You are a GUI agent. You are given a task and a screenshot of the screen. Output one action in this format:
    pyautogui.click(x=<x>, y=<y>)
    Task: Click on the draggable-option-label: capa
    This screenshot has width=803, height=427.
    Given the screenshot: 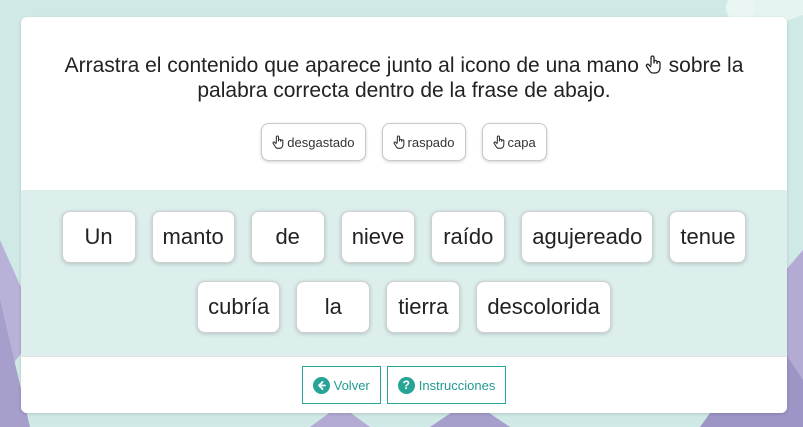 What is the action you would take?
    pyautogui.click(x=521, y=142)
    